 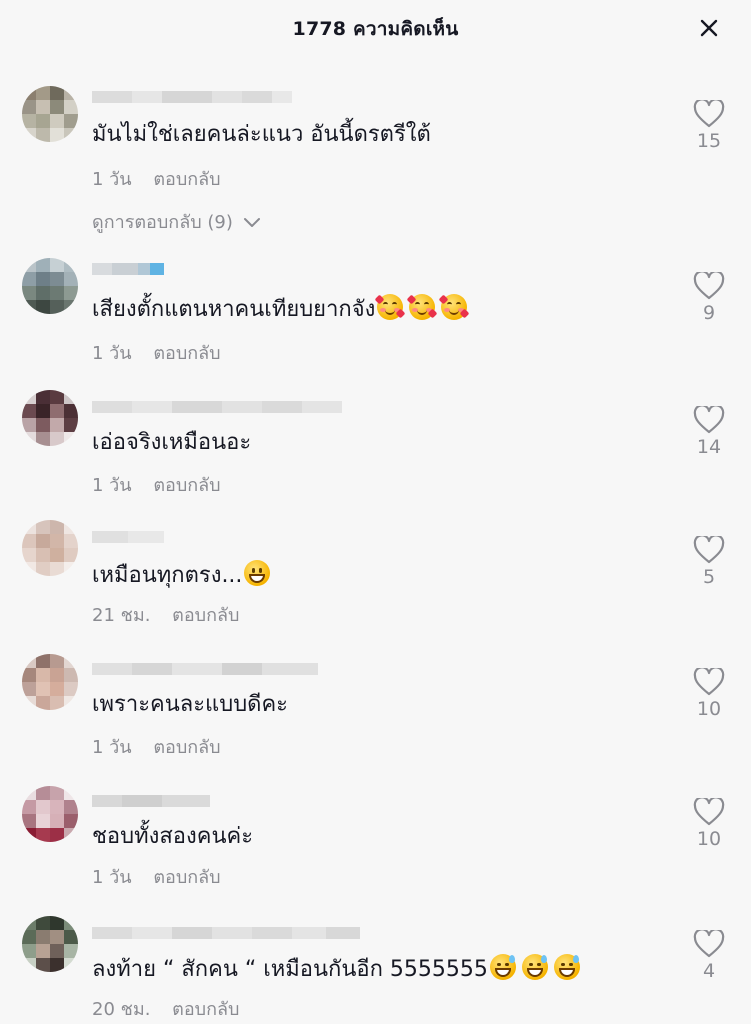 I want to click on like-button: 15, so click(x=709, y=126).